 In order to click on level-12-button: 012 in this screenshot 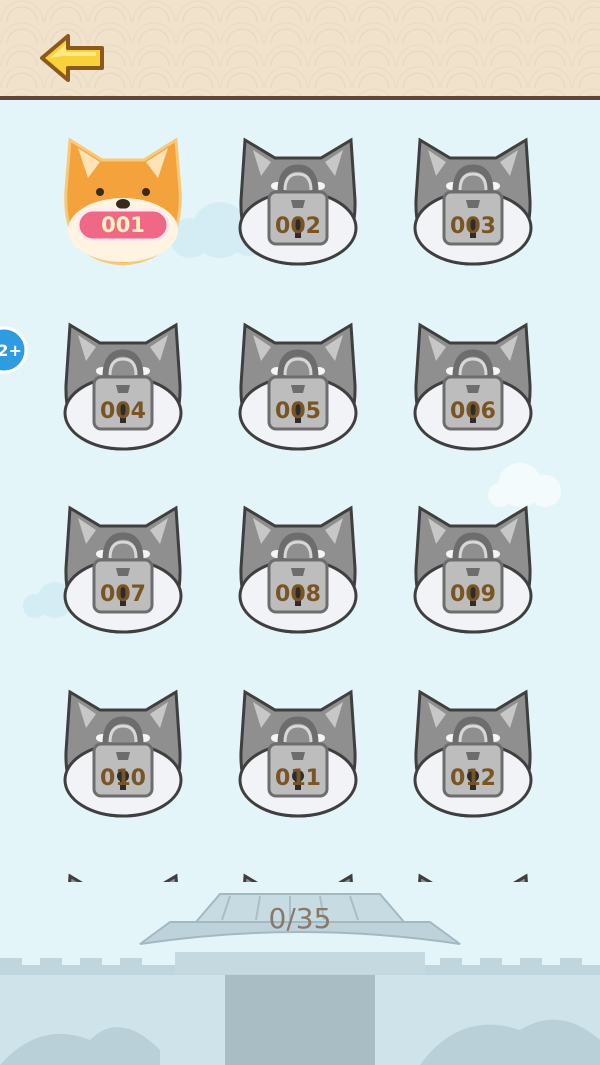, I will do `click(473, 752)`.